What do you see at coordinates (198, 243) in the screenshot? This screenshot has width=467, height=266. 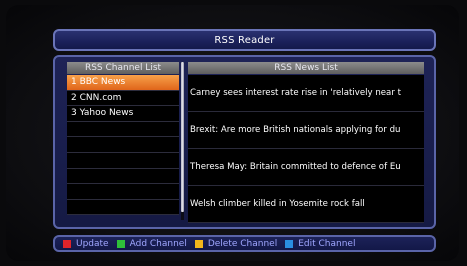 I see `yellow-square-icon` at bounding box center [198, 243].